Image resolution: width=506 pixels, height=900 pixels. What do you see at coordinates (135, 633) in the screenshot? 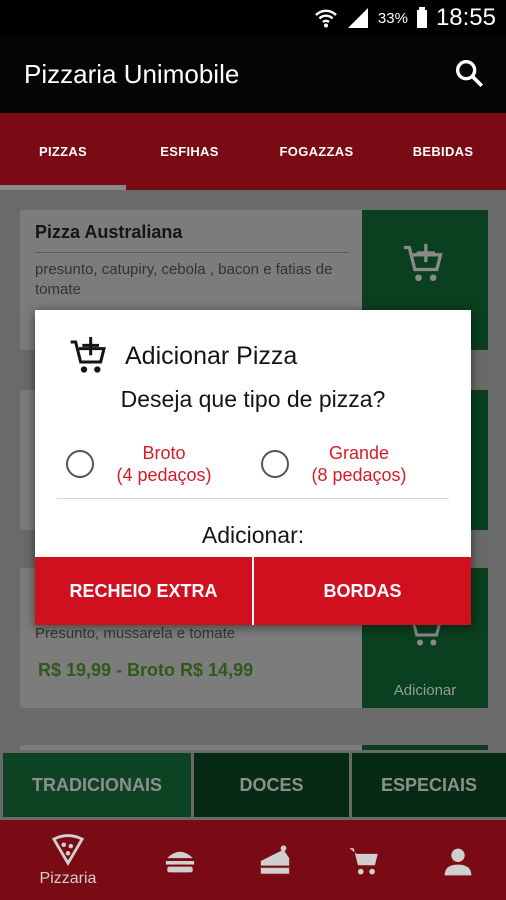
I see `menu-item-description: Presunto, mussarela e tomate` at bounding box center [135, 633].